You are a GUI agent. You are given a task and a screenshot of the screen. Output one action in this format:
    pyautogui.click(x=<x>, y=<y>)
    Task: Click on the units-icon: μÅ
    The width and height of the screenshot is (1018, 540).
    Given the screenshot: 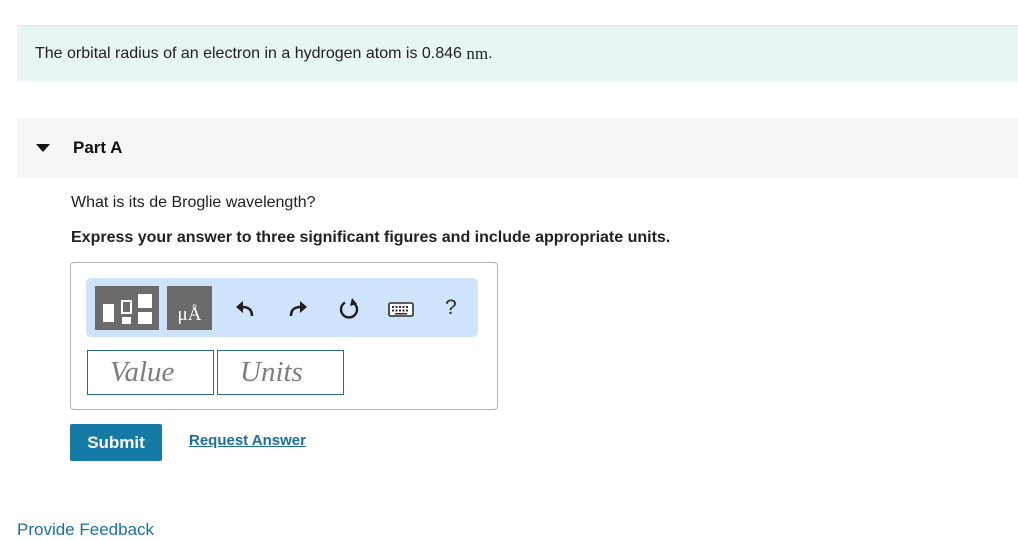 What is the action you would take?
    pyautogui.click(x=189, y=308)
    